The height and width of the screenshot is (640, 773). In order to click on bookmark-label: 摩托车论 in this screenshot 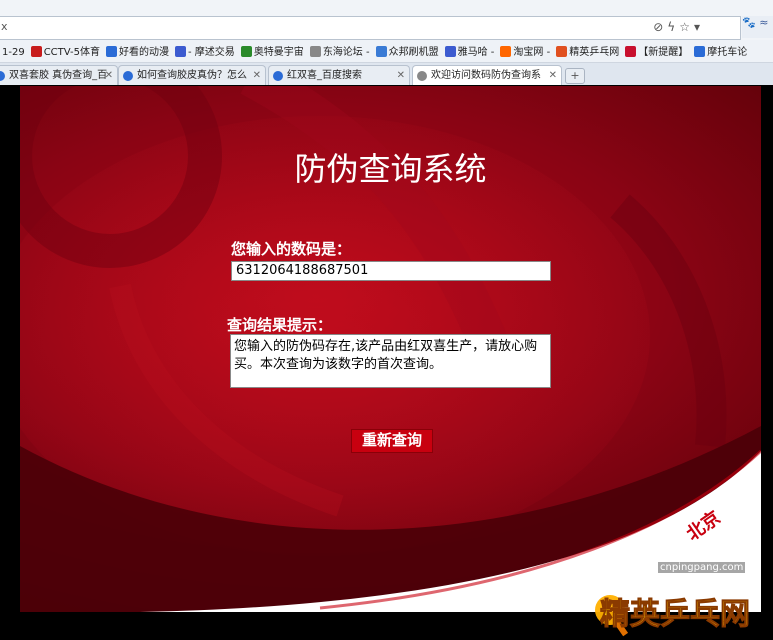, I will do `click(727, 52)`.